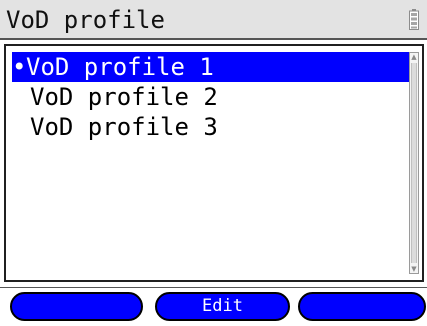  I want to click on scroll-thumb, so click(414, 163).